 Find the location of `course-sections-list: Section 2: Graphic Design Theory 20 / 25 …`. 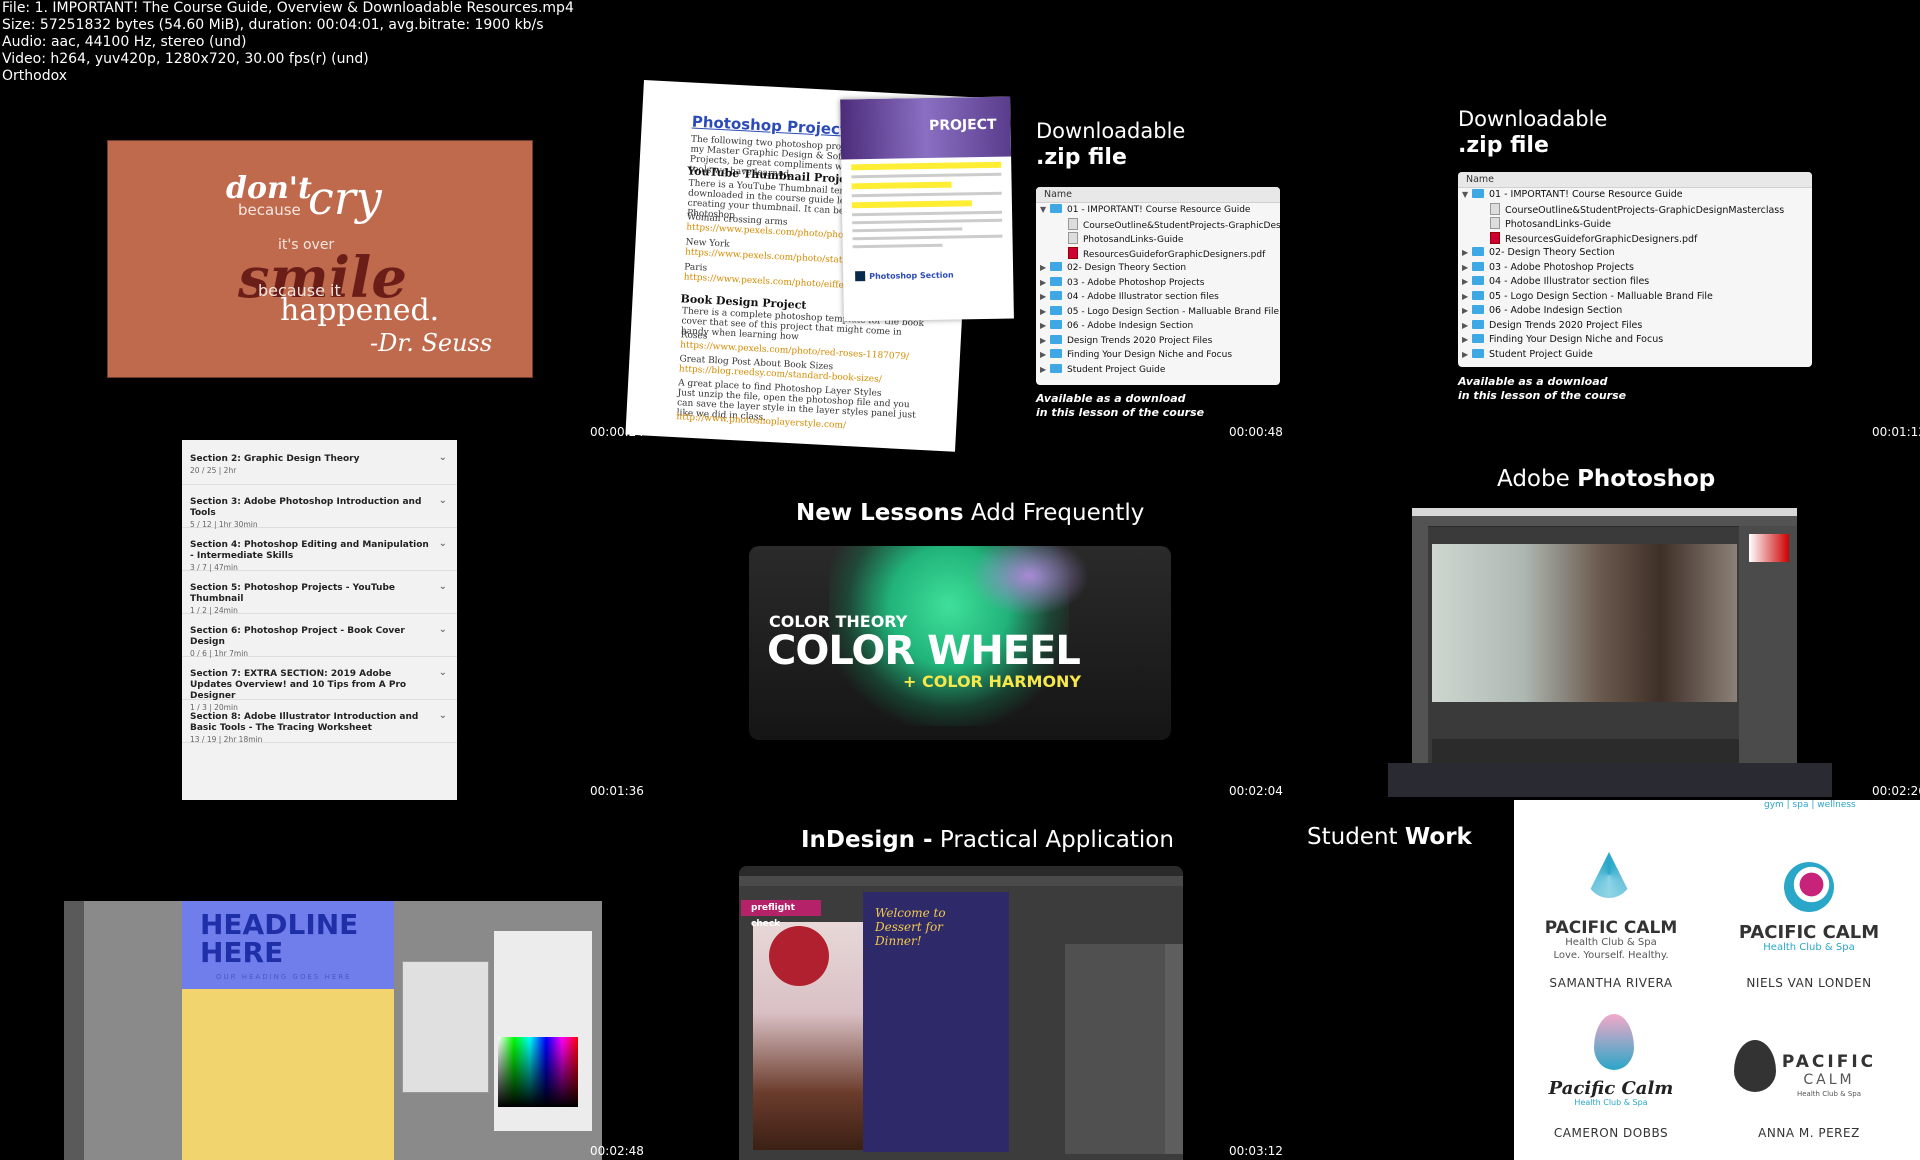

course-sections-list: Section 2: Graphic Design Theory 20 / 25 … is located at coordinates (319, 620).